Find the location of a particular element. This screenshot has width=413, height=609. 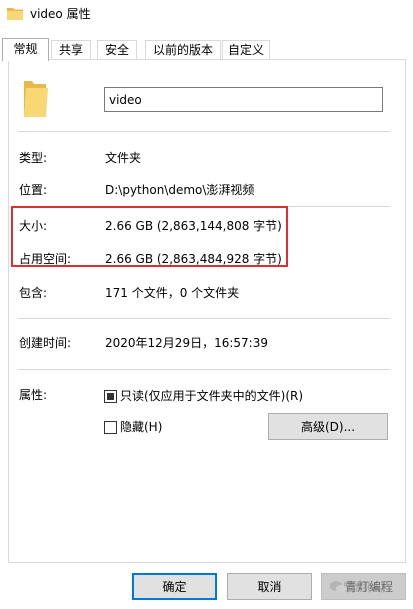

disk-size-value: 2.66 GB (2,863,484,928 字节) is located at coordinates (193, 259).